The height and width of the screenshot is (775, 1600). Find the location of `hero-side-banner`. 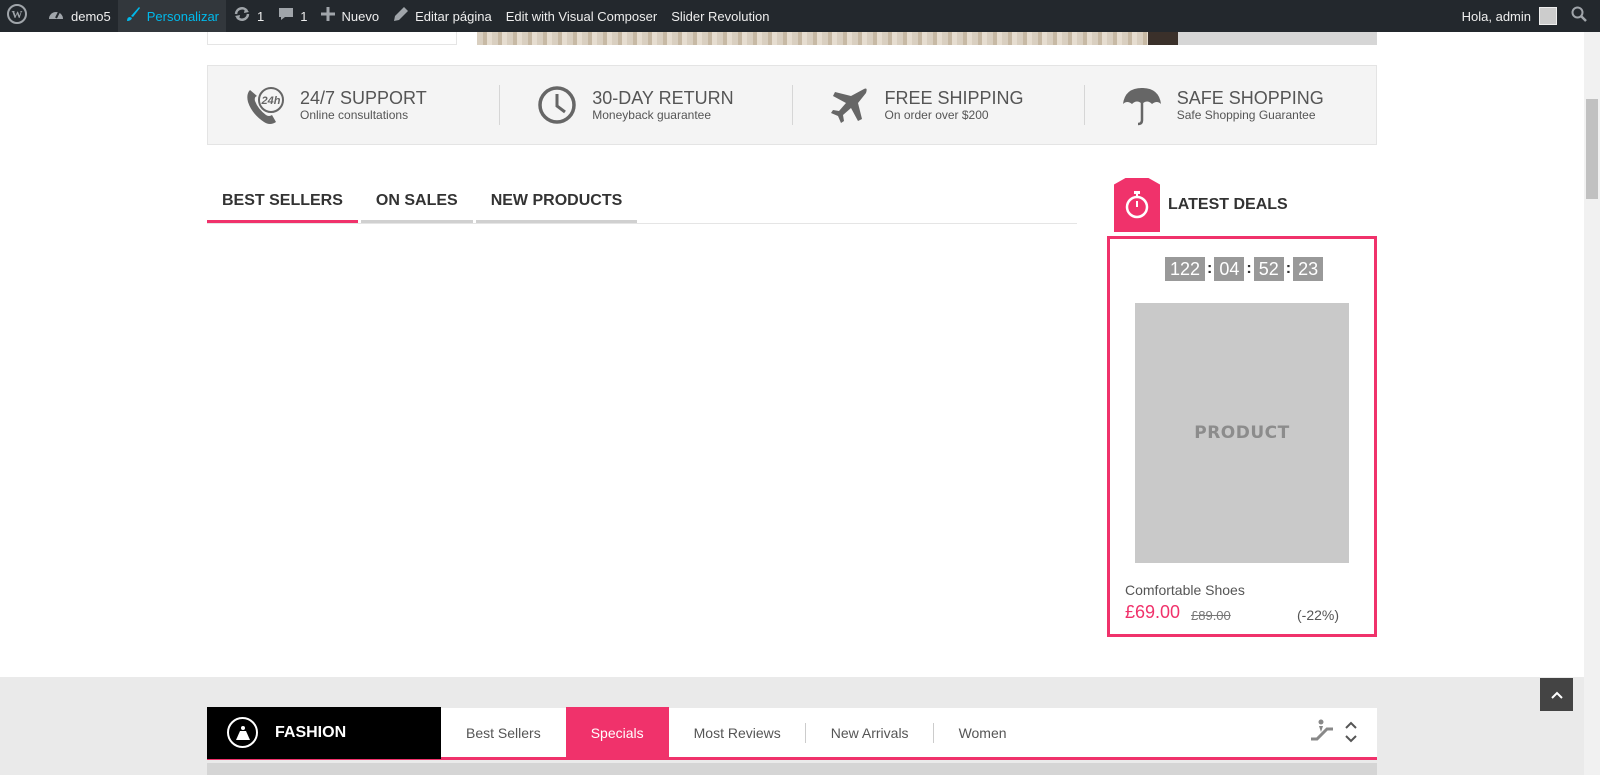

hero-side-banner is located at coordinates (1277, 38).